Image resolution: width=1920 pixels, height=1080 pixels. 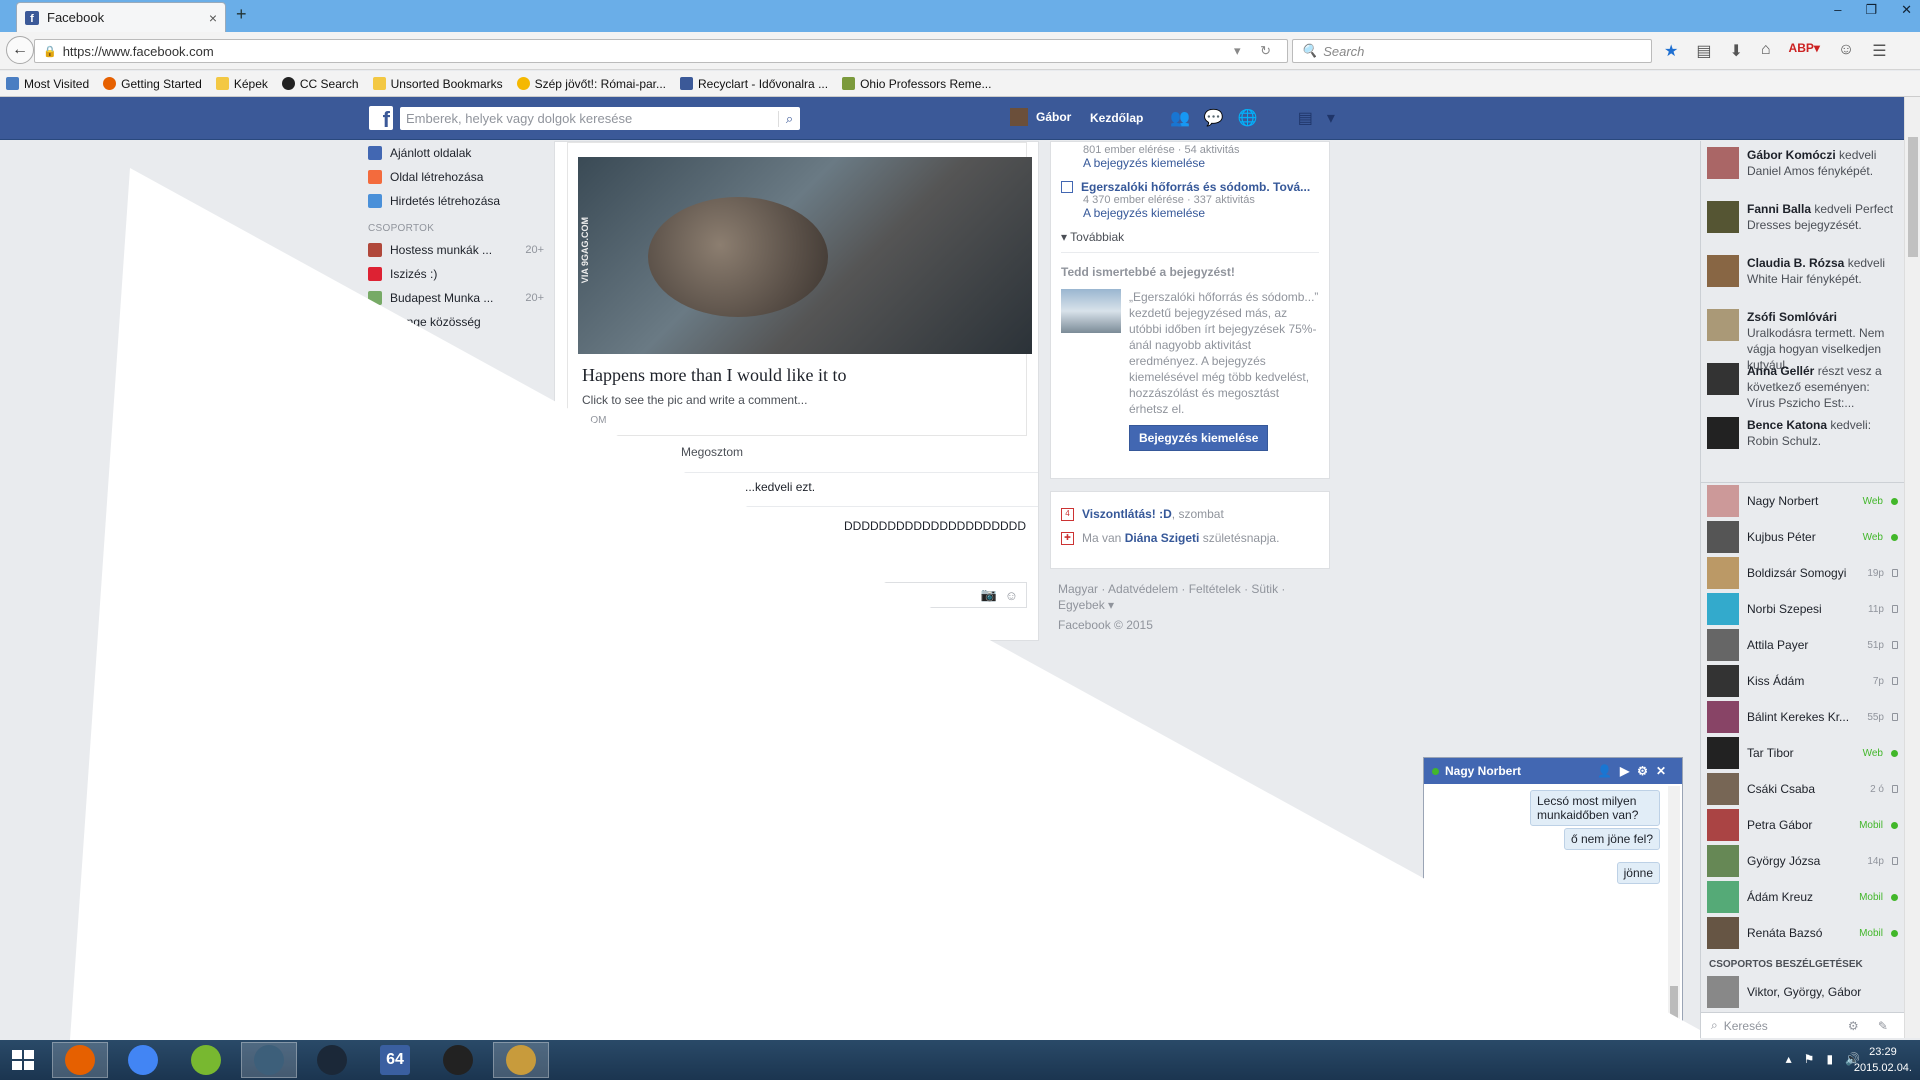 What do you see at coordinates (1665, 771) in the screenshot?
I see `close-icon: ✕` at bounding box center [1665, 771].